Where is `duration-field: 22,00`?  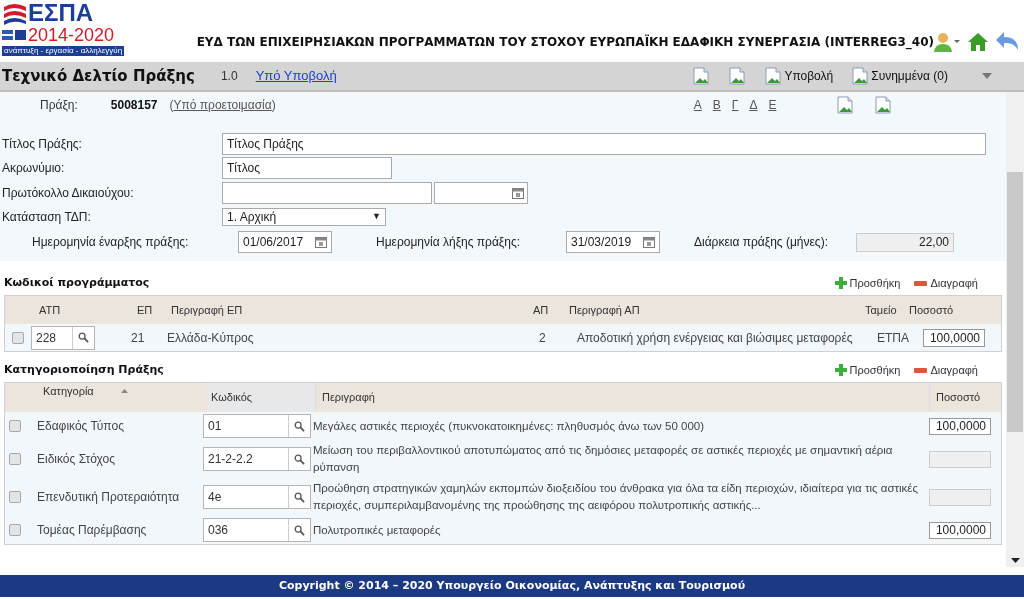 duration-field: 22,00 is located at coordinates (905, 242).